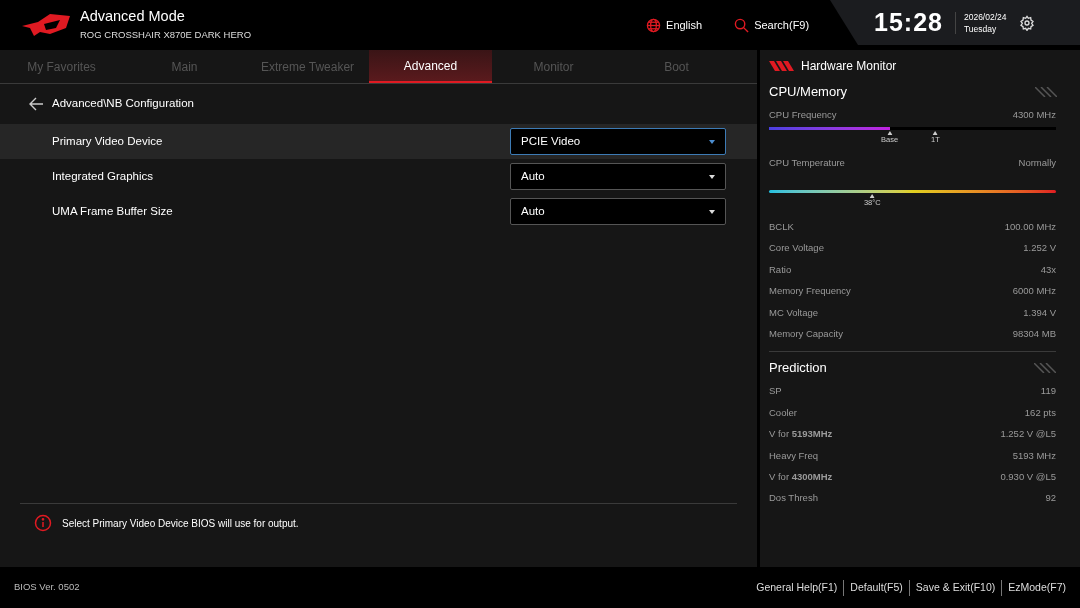 Image resolution: width=1080 pixels, height=608 pixels. What do you see at coordinates (801, 434) in the screenshot?
I see `stat-label: V for 5193MHz` at bounding box center [801, 434].